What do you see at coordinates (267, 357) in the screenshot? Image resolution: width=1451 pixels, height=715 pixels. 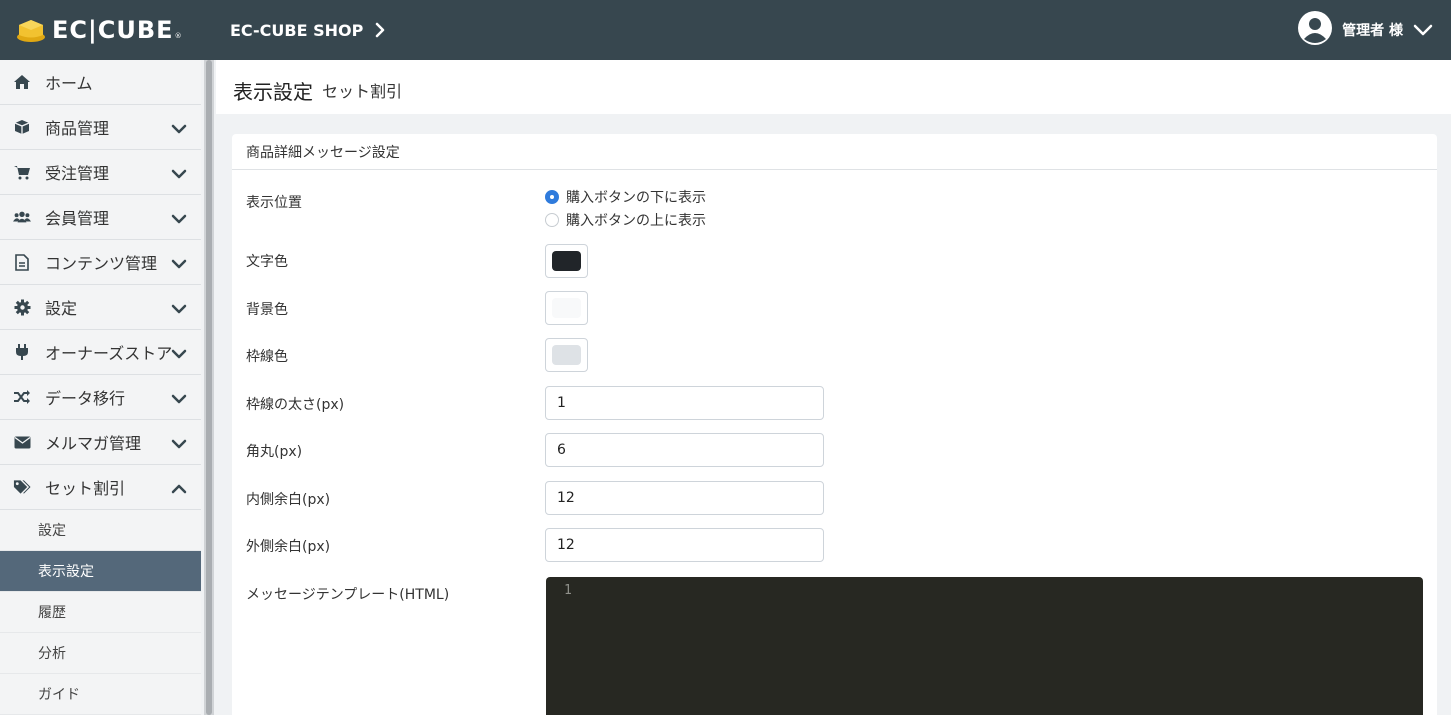 I see `border-color-label: 枠線色` at bounding box center [267, 357].